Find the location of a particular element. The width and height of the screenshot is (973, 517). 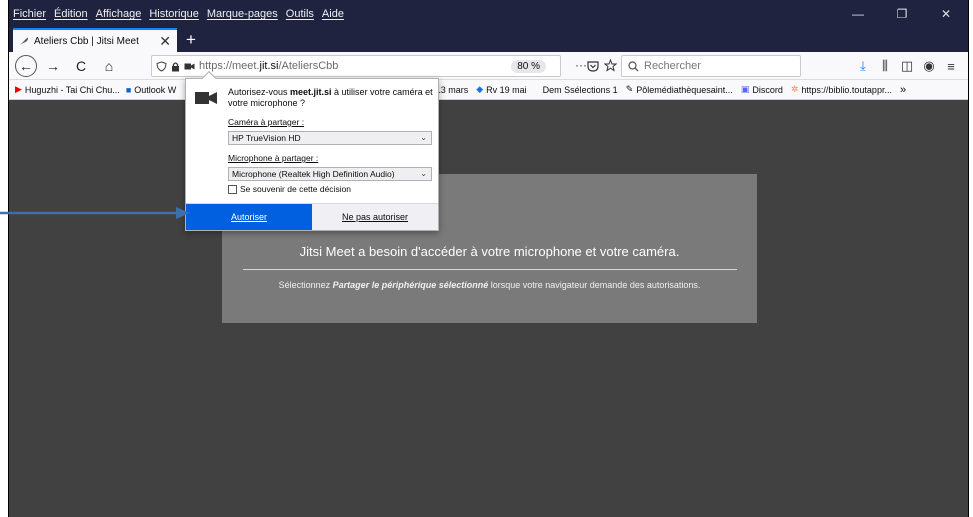

url-path: /AteliersCbb is located at coordinates (308, 66).